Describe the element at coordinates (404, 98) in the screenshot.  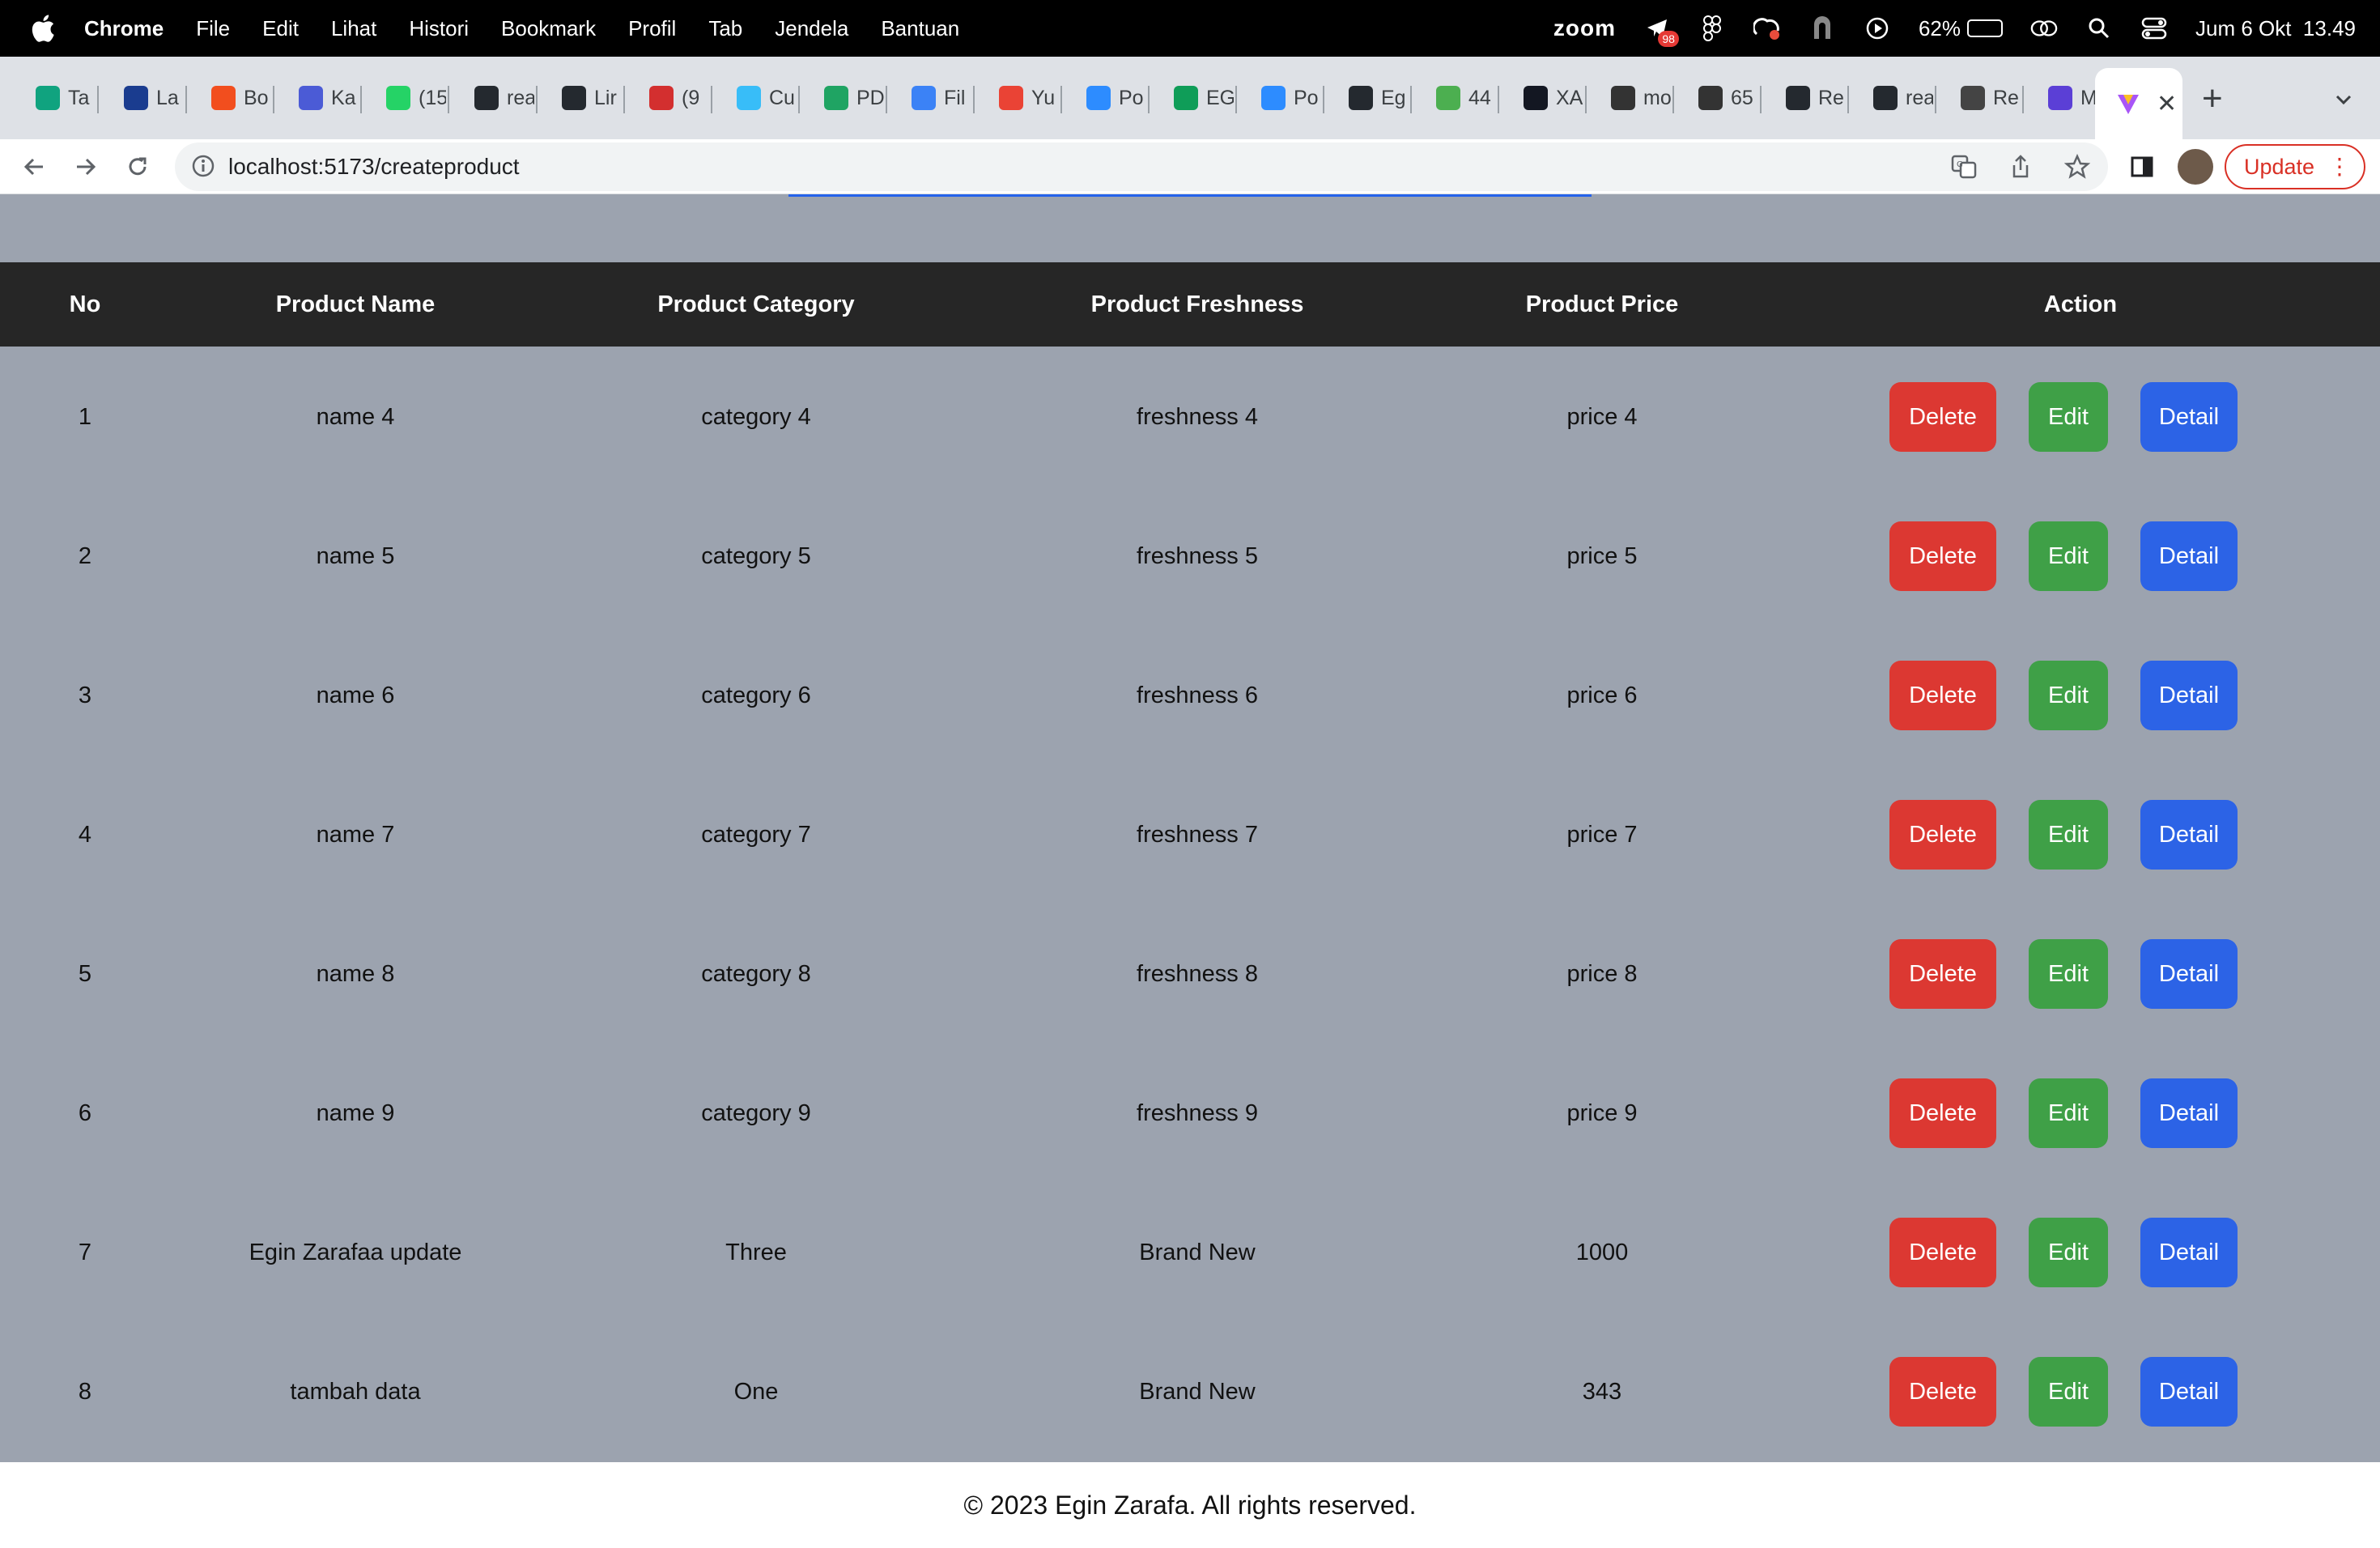
I see `browser-tab: (15` at that location.